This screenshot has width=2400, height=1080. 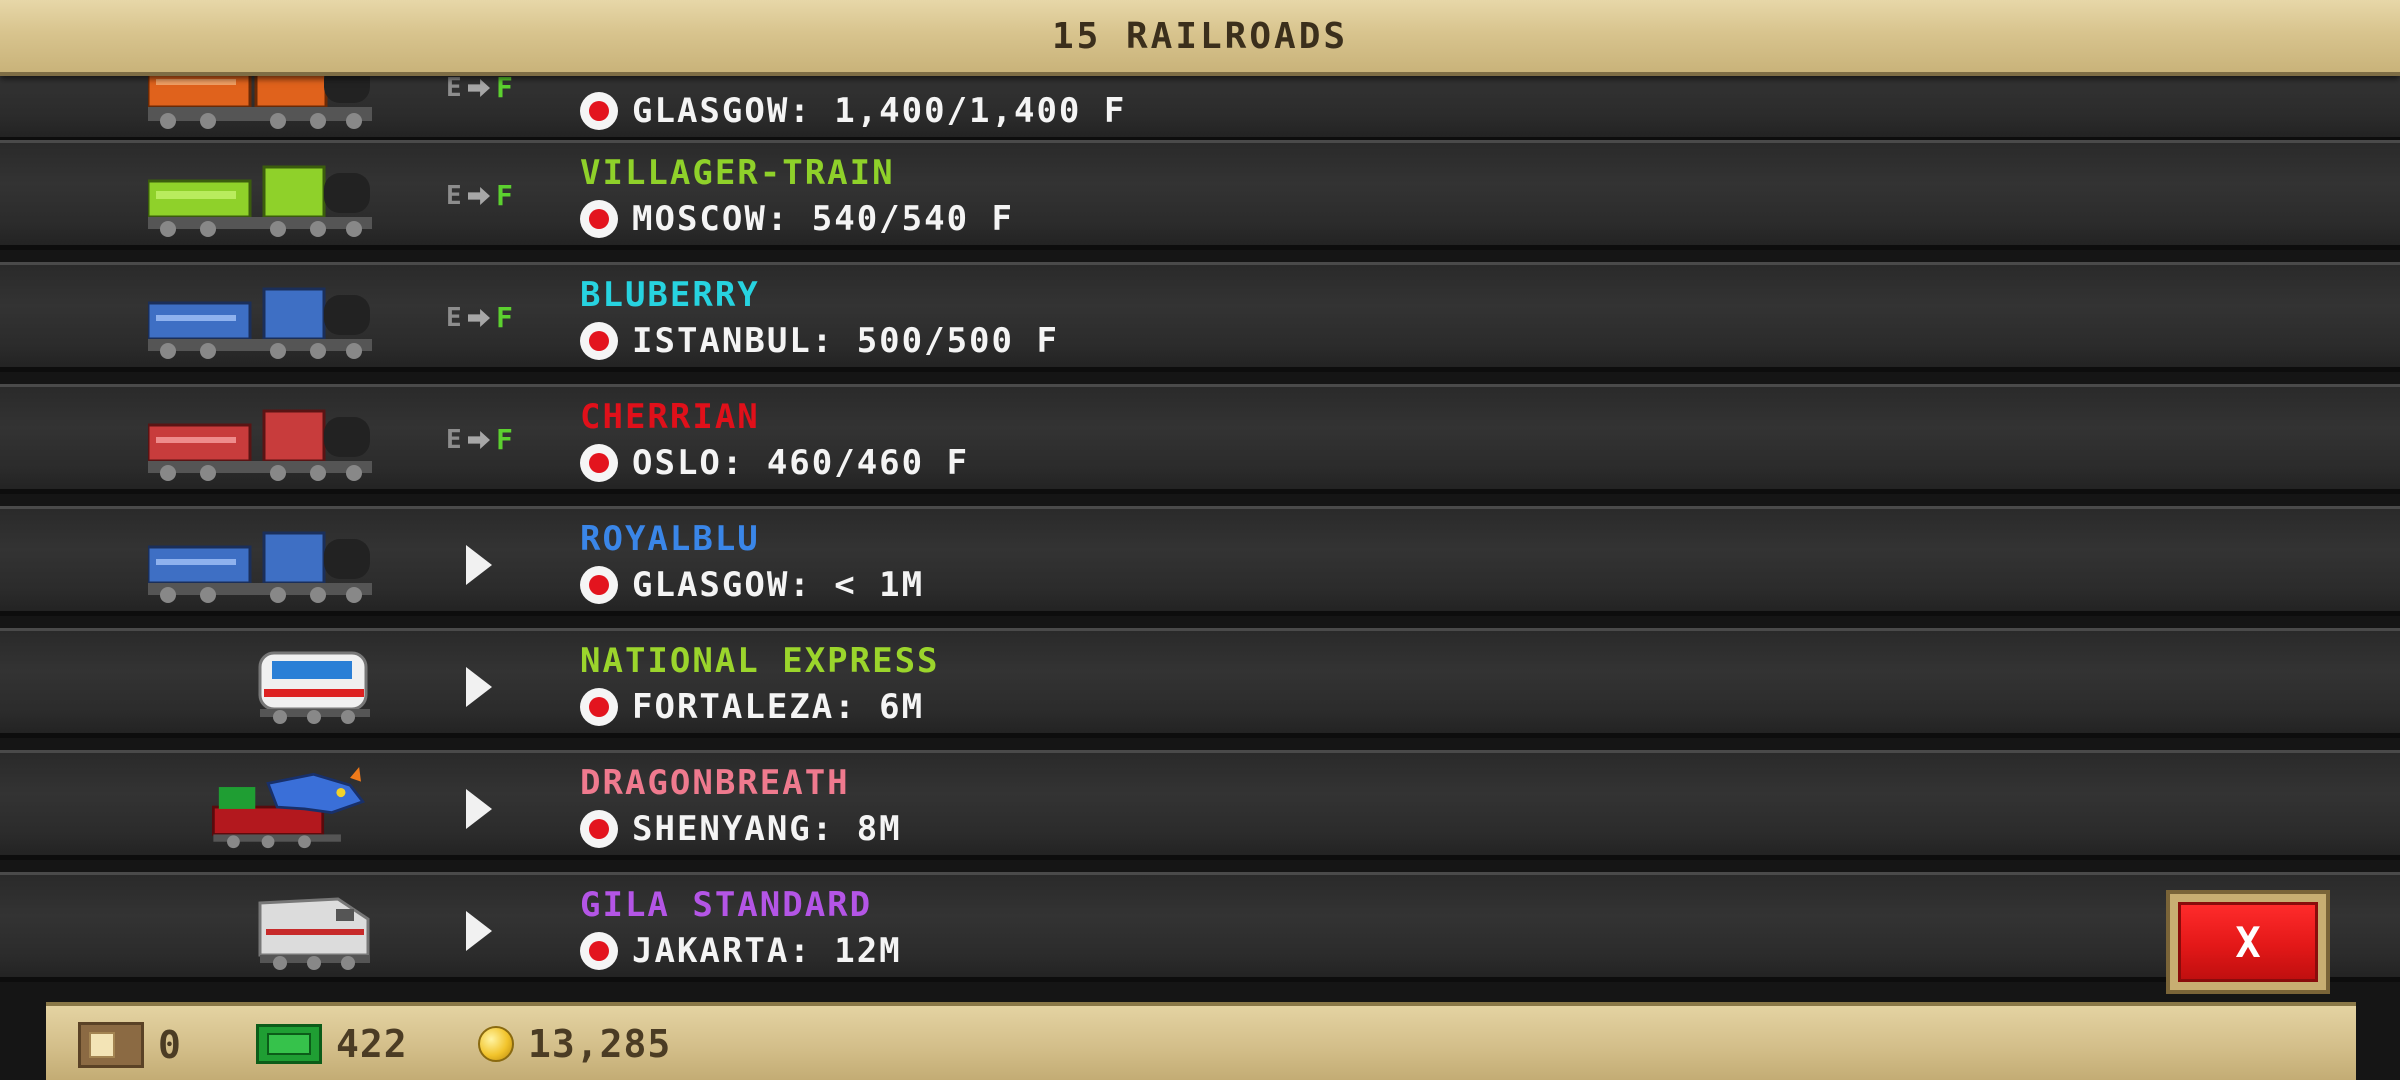 I want to click on destination: ISTANBUL: 500/500 F, so click(x=819, y=341).